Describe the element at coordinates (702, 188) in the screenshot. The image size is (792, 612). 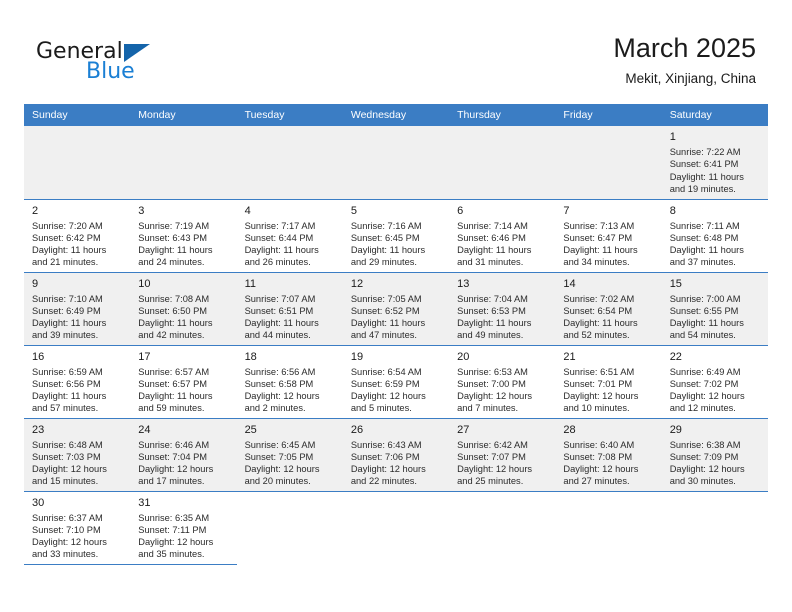
I see `daylight-text-line2: and 19 minutes.` at that location.